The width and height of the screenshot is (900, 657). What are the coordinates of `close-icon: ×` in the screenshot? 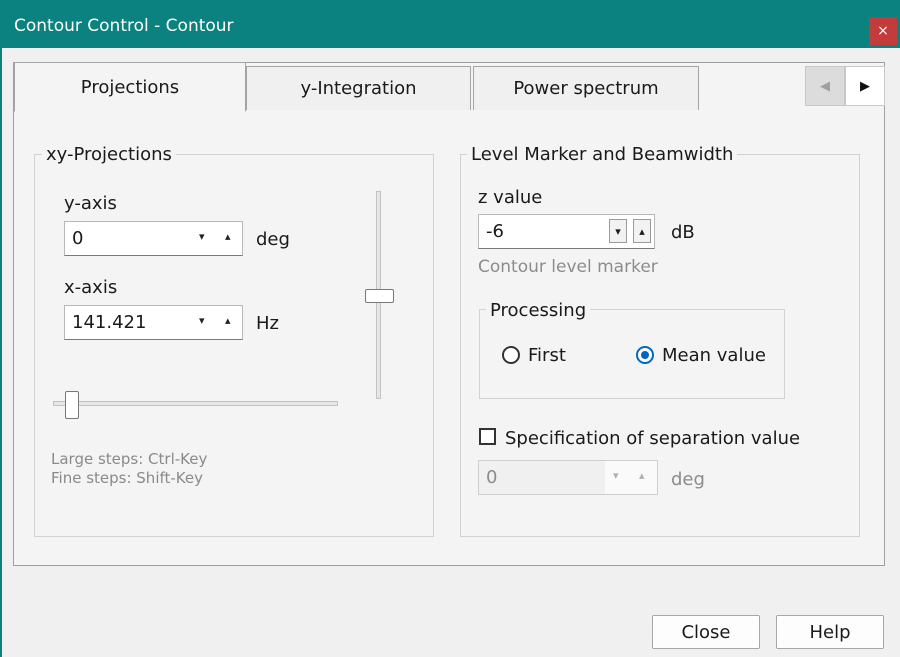 It's located at (883, 31).